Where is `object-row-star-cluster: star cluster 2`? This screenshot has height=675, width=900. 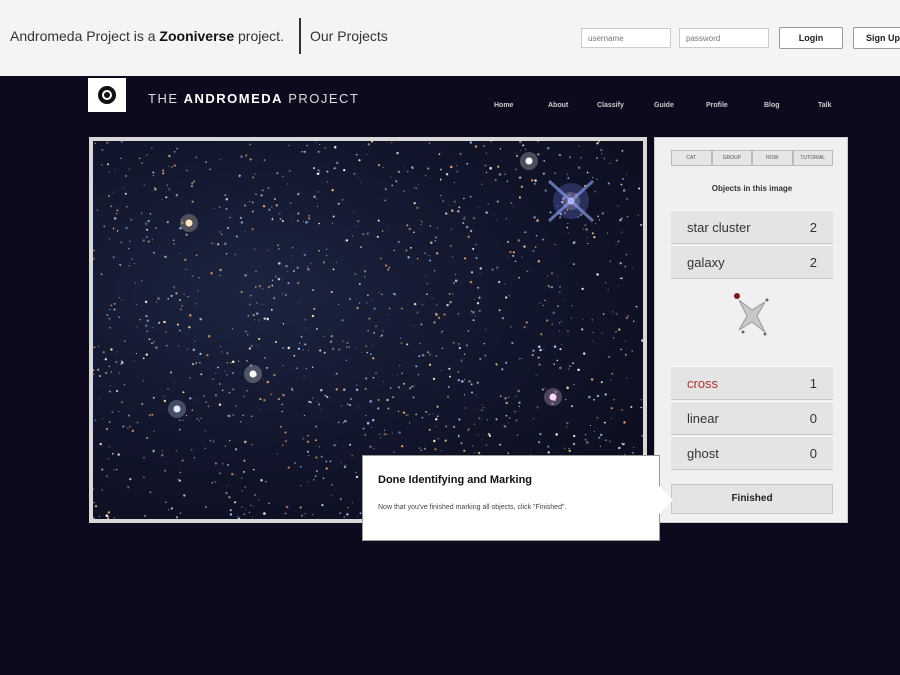 object-row-star-cluster: star cluster 2 is located at coordinates (752, 227).